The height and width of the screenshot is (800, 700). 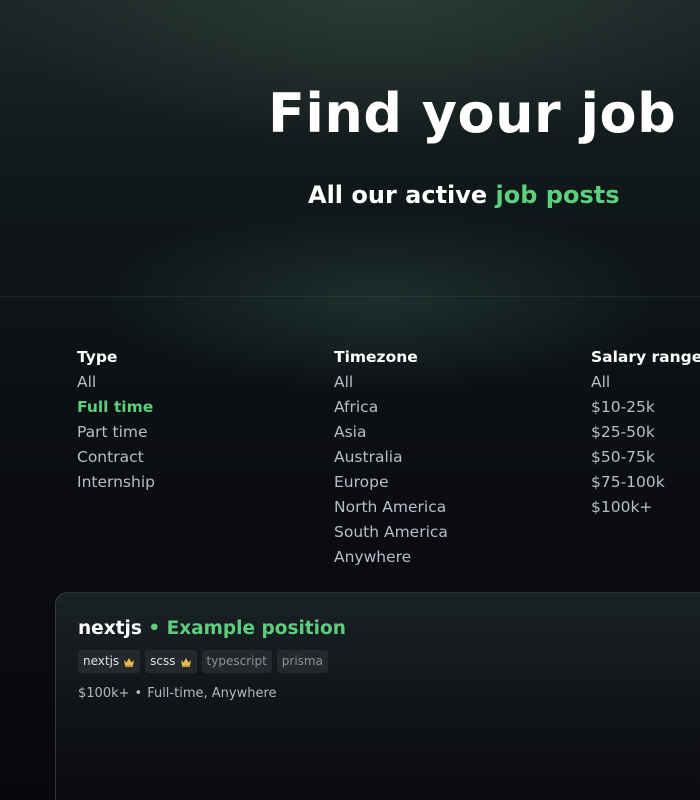 What do you see at coordinates (104, 693) in the screenshot?
I see `job-salary: $100k+` at bounding box center [104, 693].